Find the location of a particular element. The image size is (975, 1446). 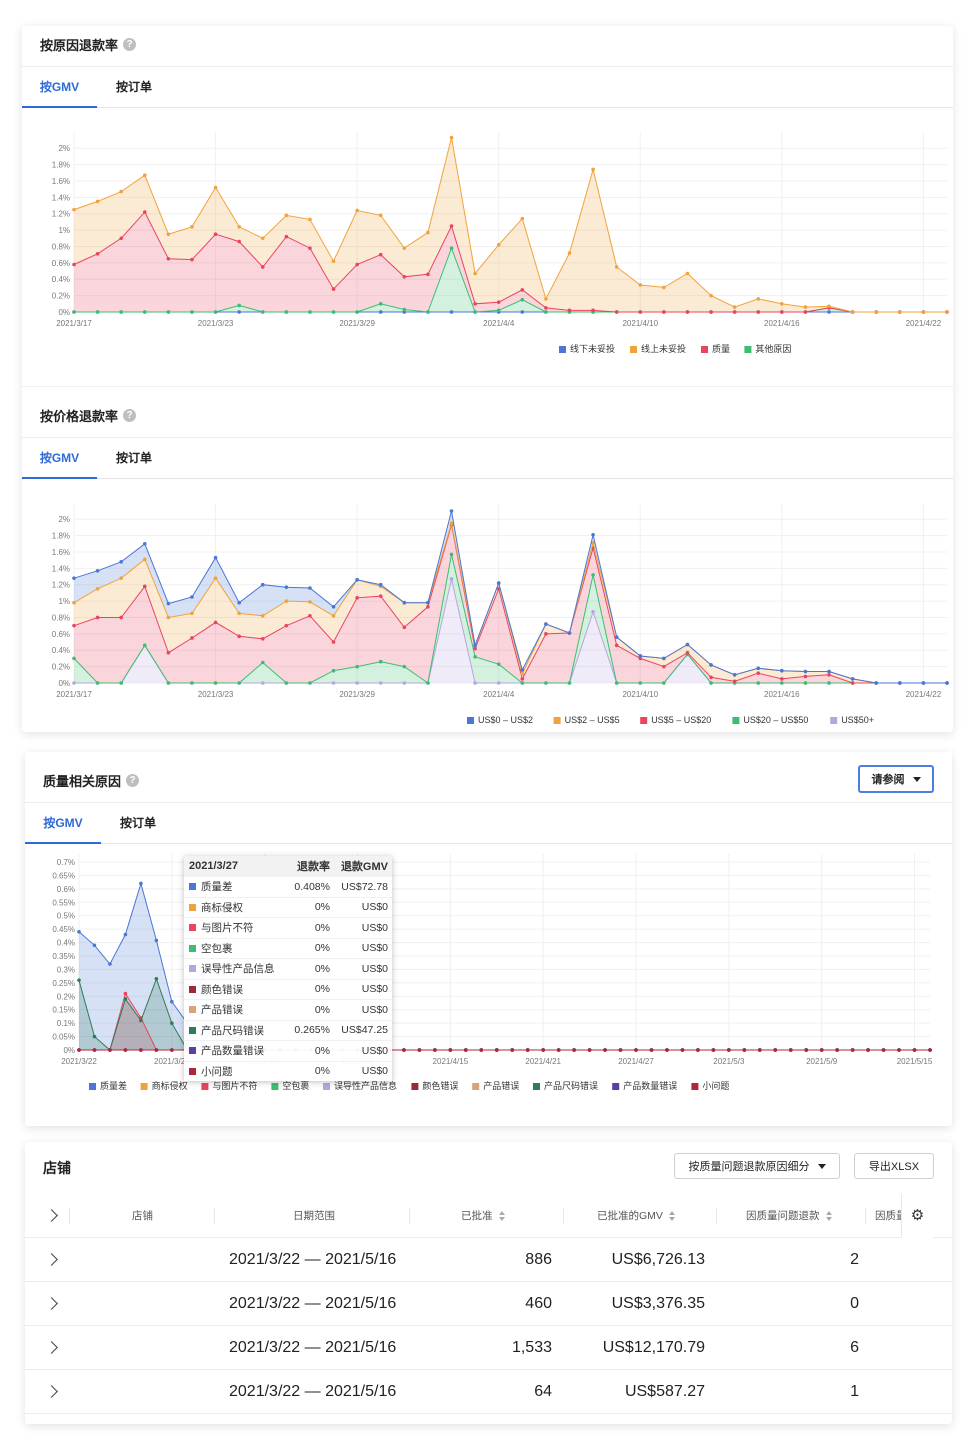

col-approved-gmv: 已批准的GMV is located at coordinates (636, 1216).